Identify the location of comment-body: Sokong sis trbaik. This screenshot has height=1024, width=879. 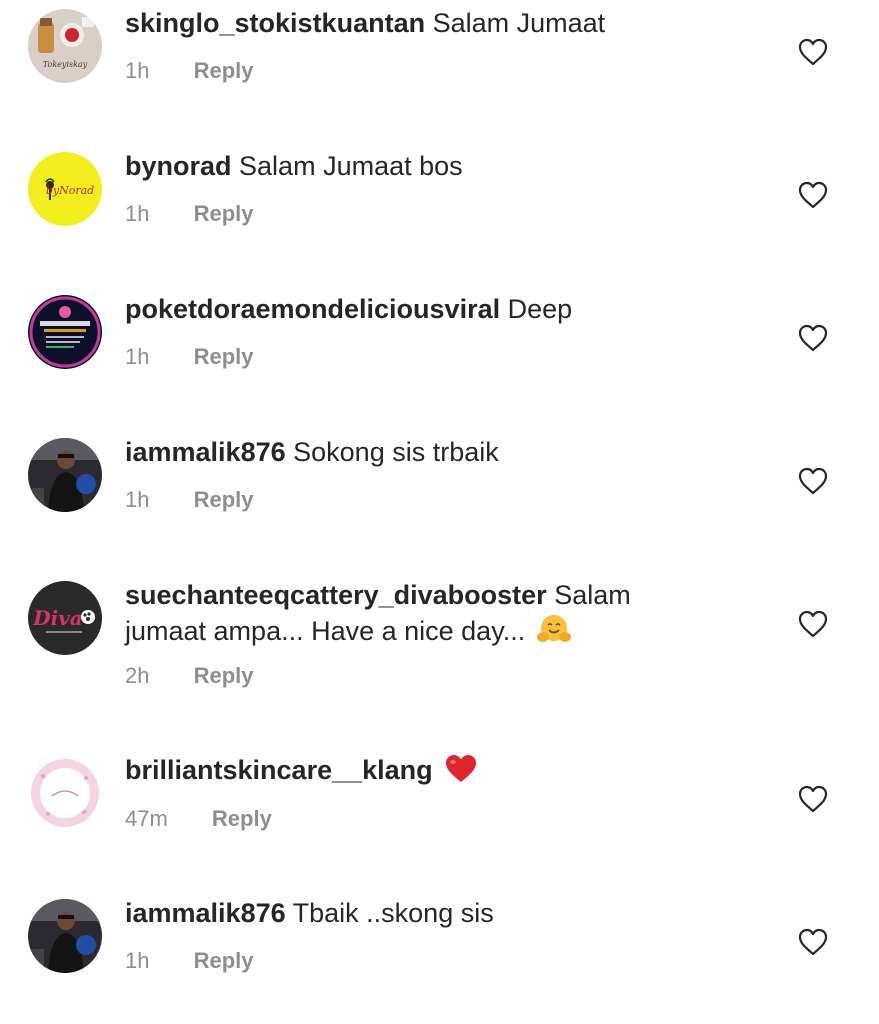
(396, 452).